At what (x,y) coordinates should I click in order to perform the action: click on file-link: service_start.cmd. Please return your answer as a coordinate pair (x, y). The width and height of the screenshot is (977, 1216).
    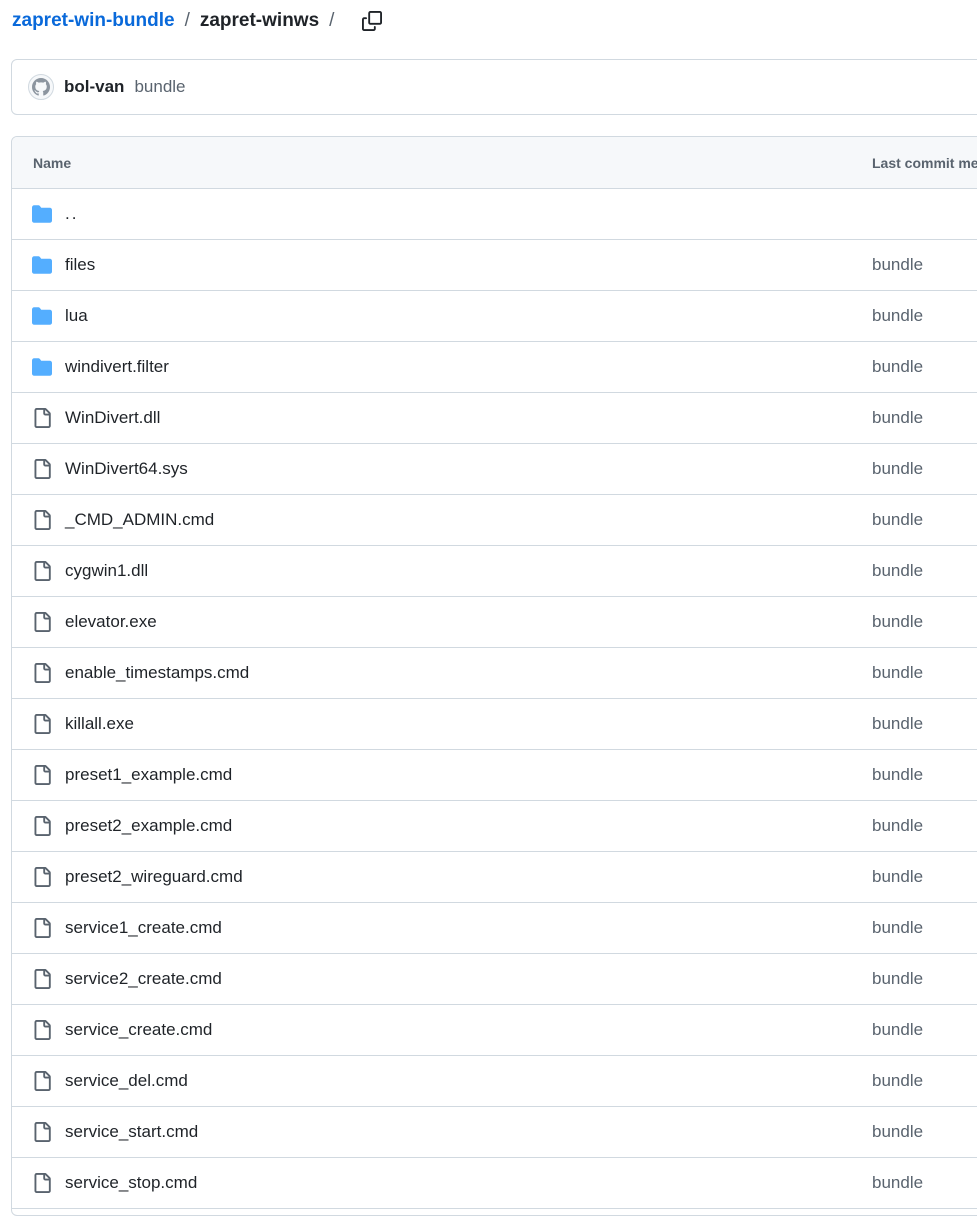
    Looking at the image, I should click on (131, 1132).